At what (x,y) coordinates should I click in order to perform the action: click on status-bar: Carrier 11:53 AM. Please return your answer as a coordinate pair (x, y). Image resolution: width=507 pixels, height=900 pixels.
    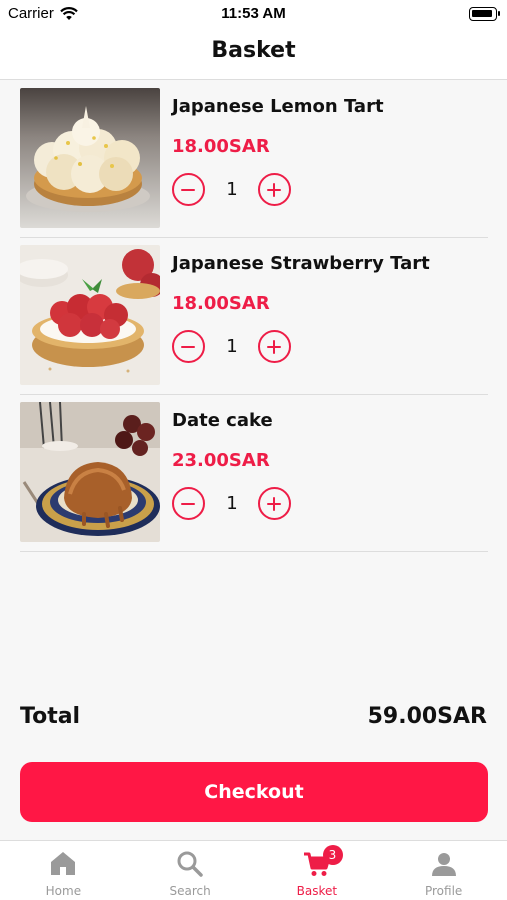
    Looking at the image, I should click on (253, 14).